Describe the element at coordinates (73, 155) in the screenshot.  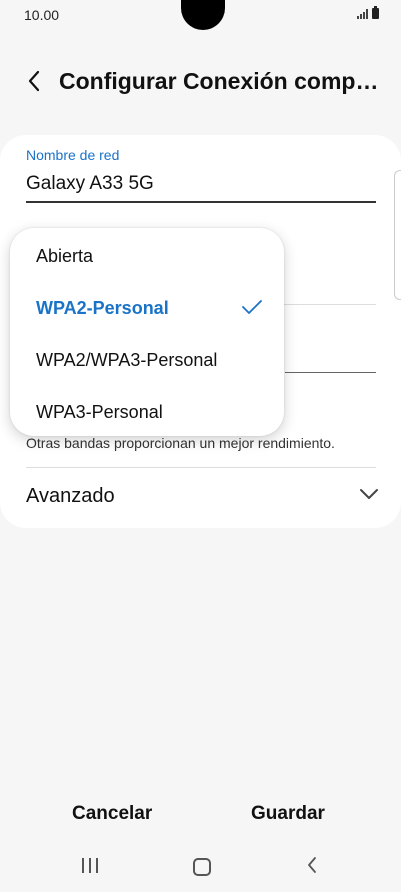
I see `network-name-label: Nombre de red` at that location.